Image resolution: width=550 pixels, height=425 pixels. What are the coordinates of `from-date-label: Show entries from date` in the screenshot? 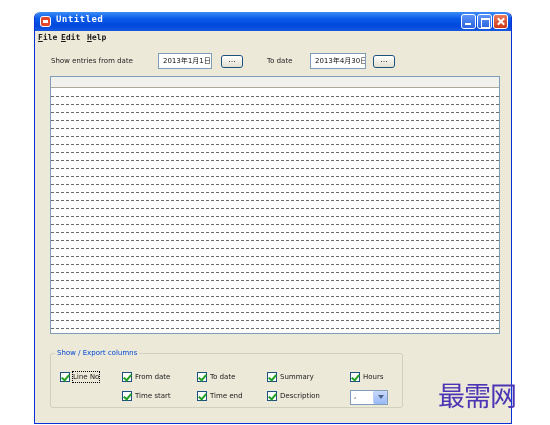 It's located at (92, 61).